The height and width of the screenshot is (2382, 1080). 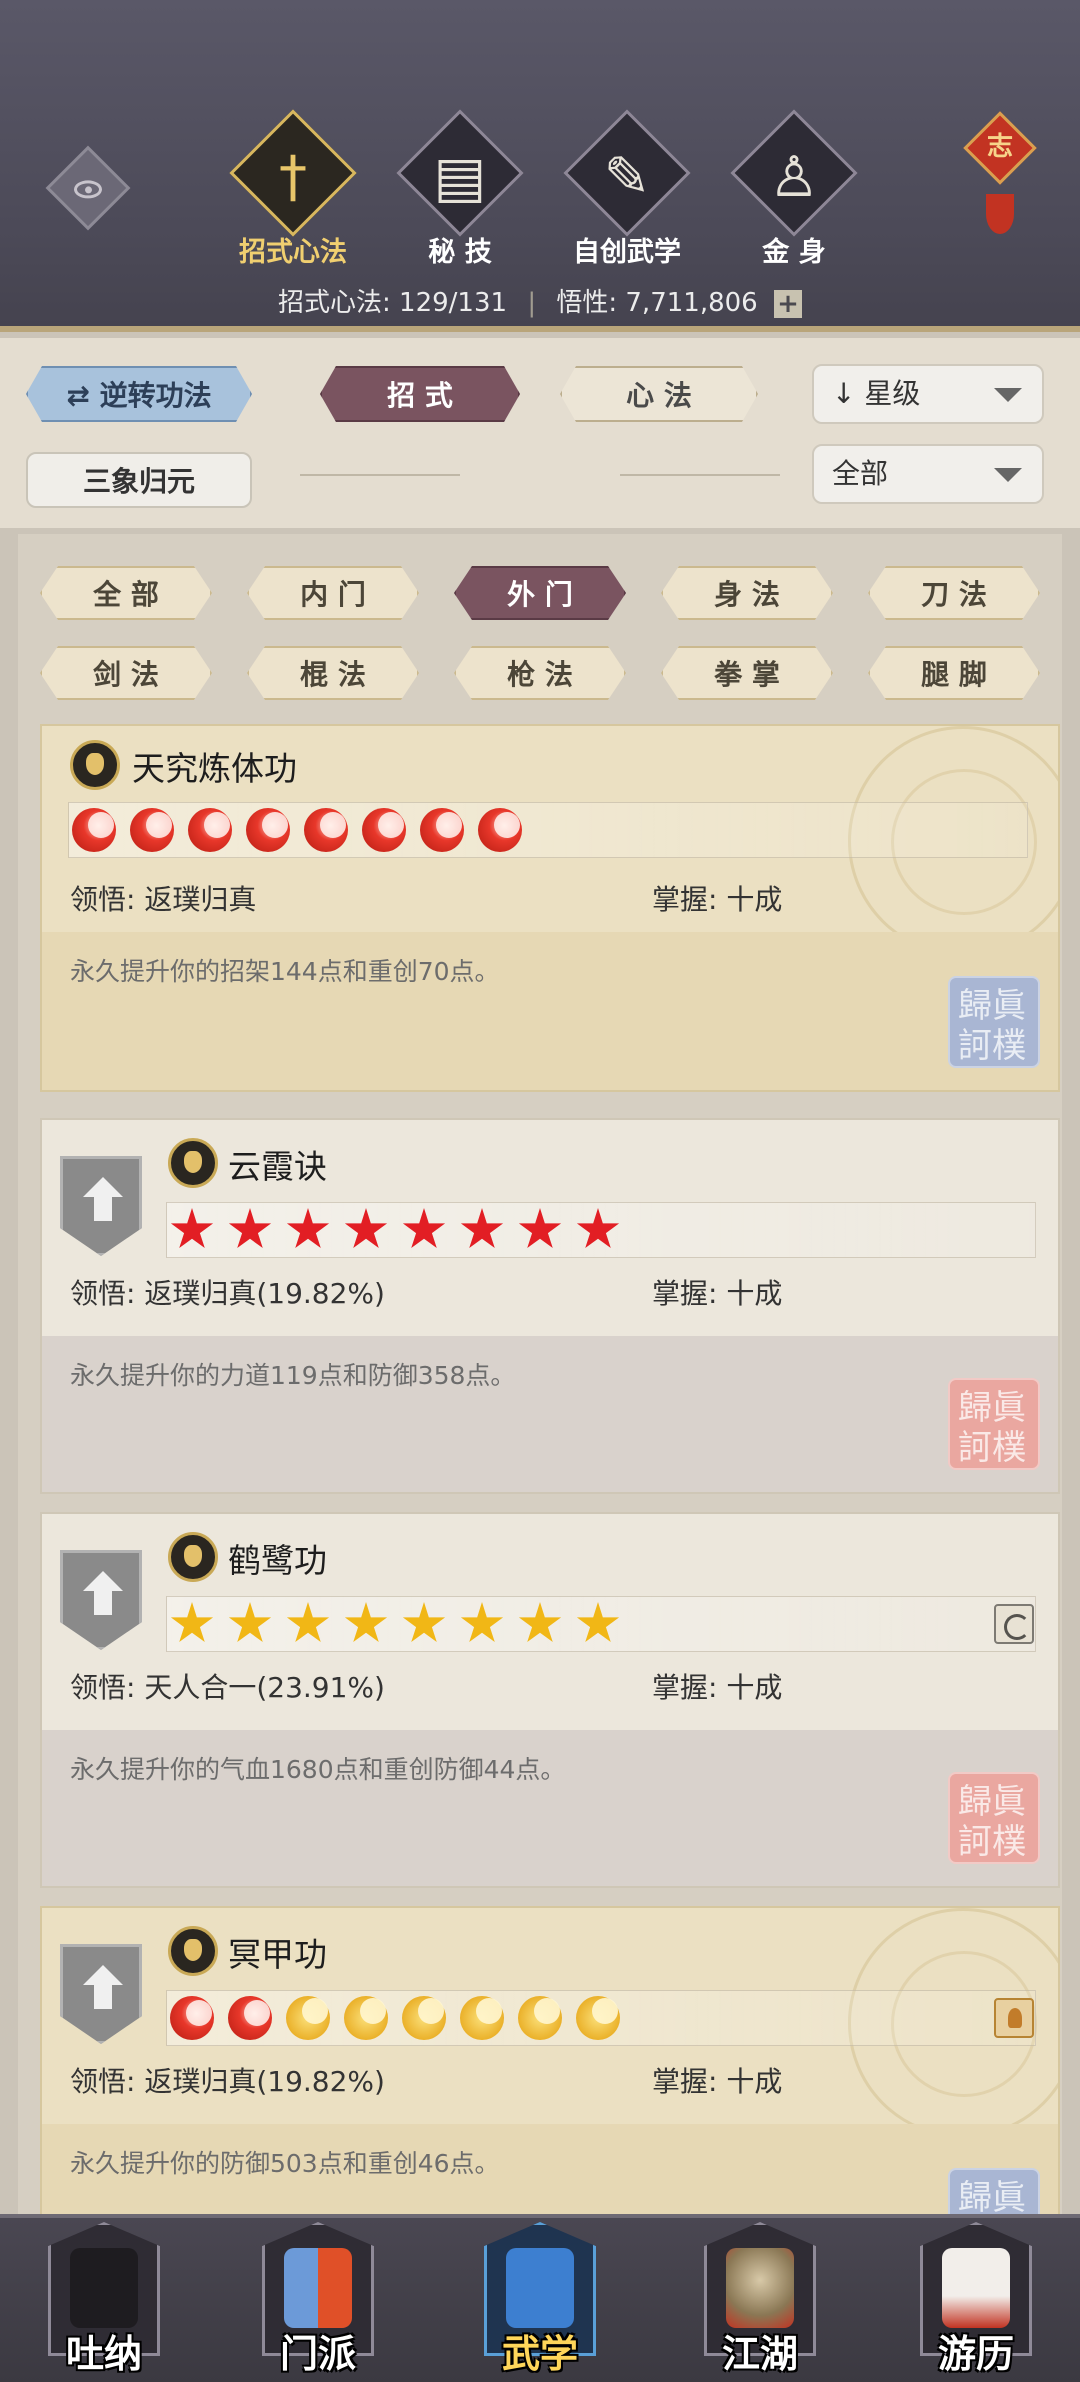 I want to click on nav-martial-arts: 武学, so click(x=540, y=2300).